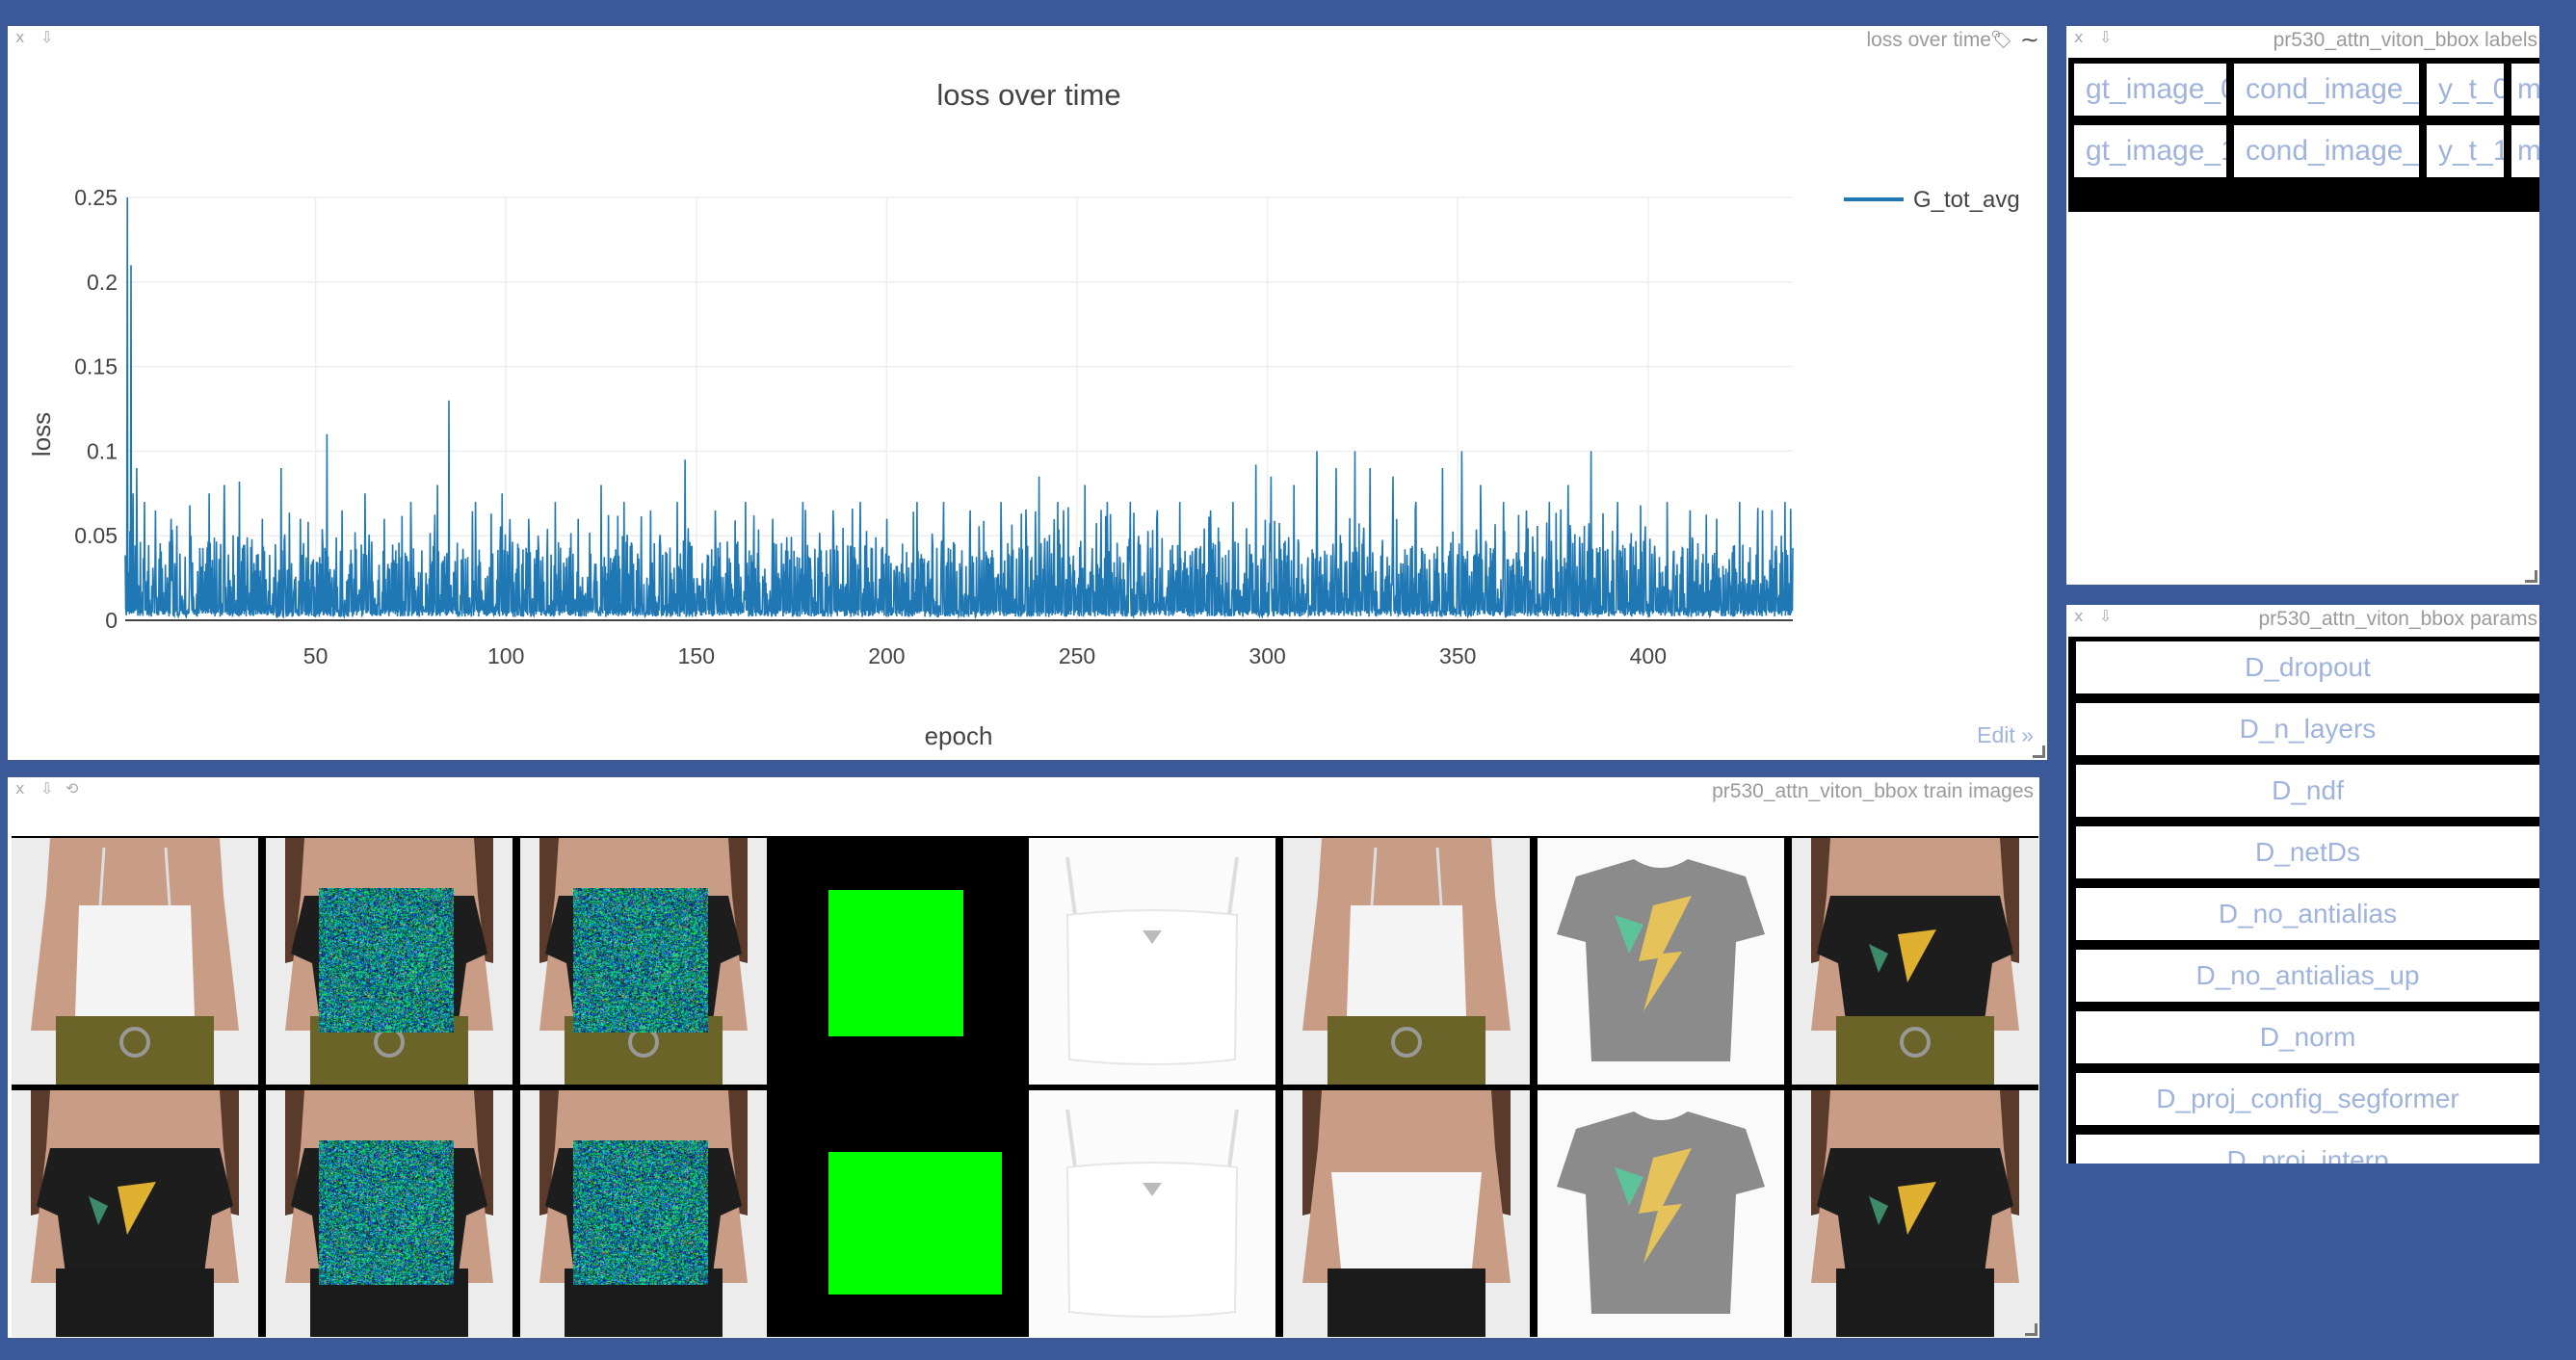  I want to click on x-tick-label: 150, so click(697, 656).